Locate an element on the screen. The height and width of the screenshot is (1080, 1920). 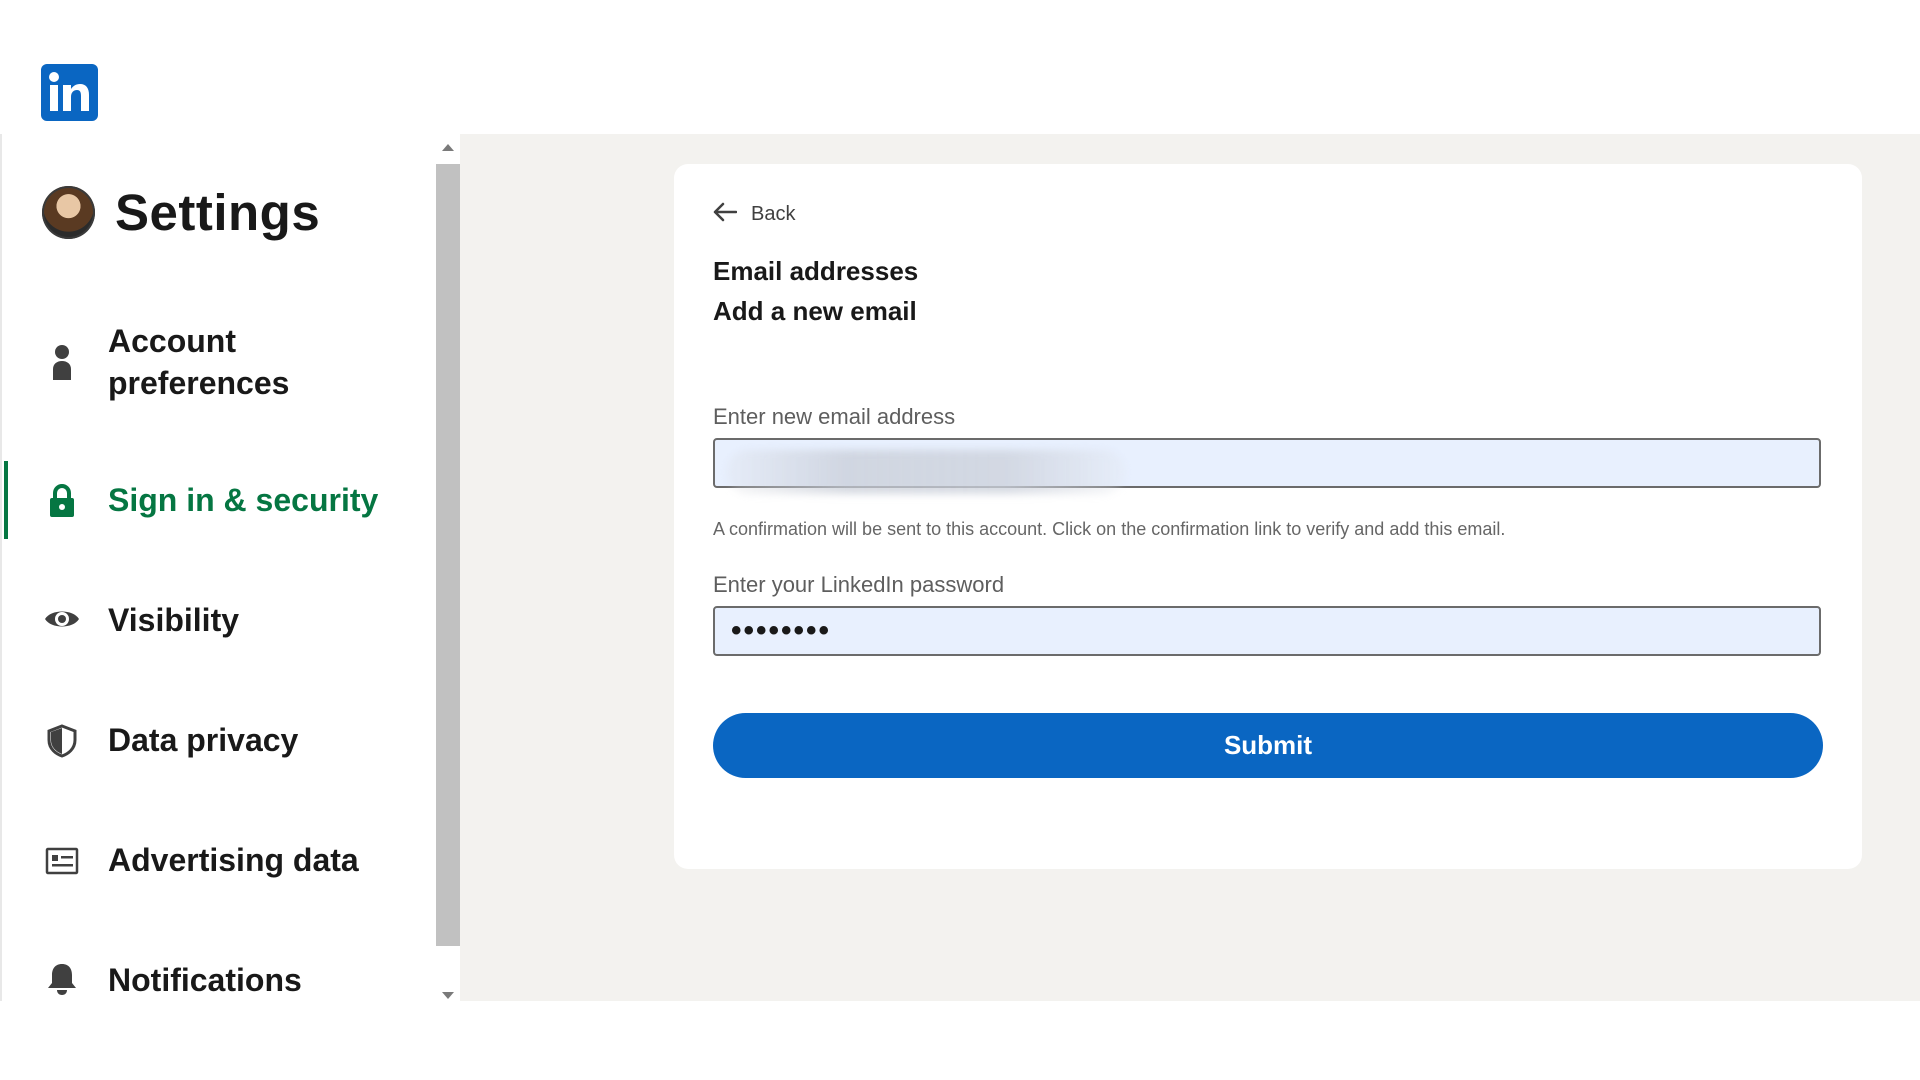
scroll-down-arrow-icon is located at coordinates (448, 995).